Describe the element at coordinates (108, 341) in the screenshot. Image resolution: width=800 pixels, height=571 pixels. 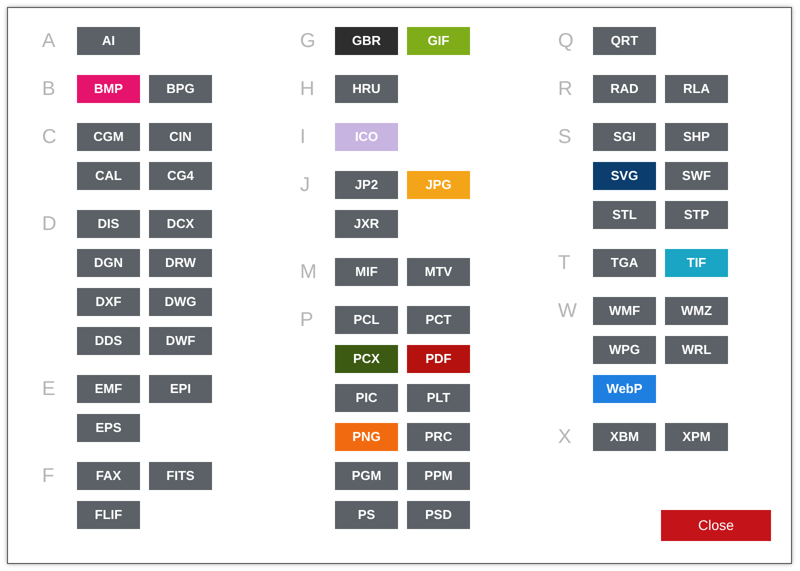
I see `format-tag: DDS` at that location.